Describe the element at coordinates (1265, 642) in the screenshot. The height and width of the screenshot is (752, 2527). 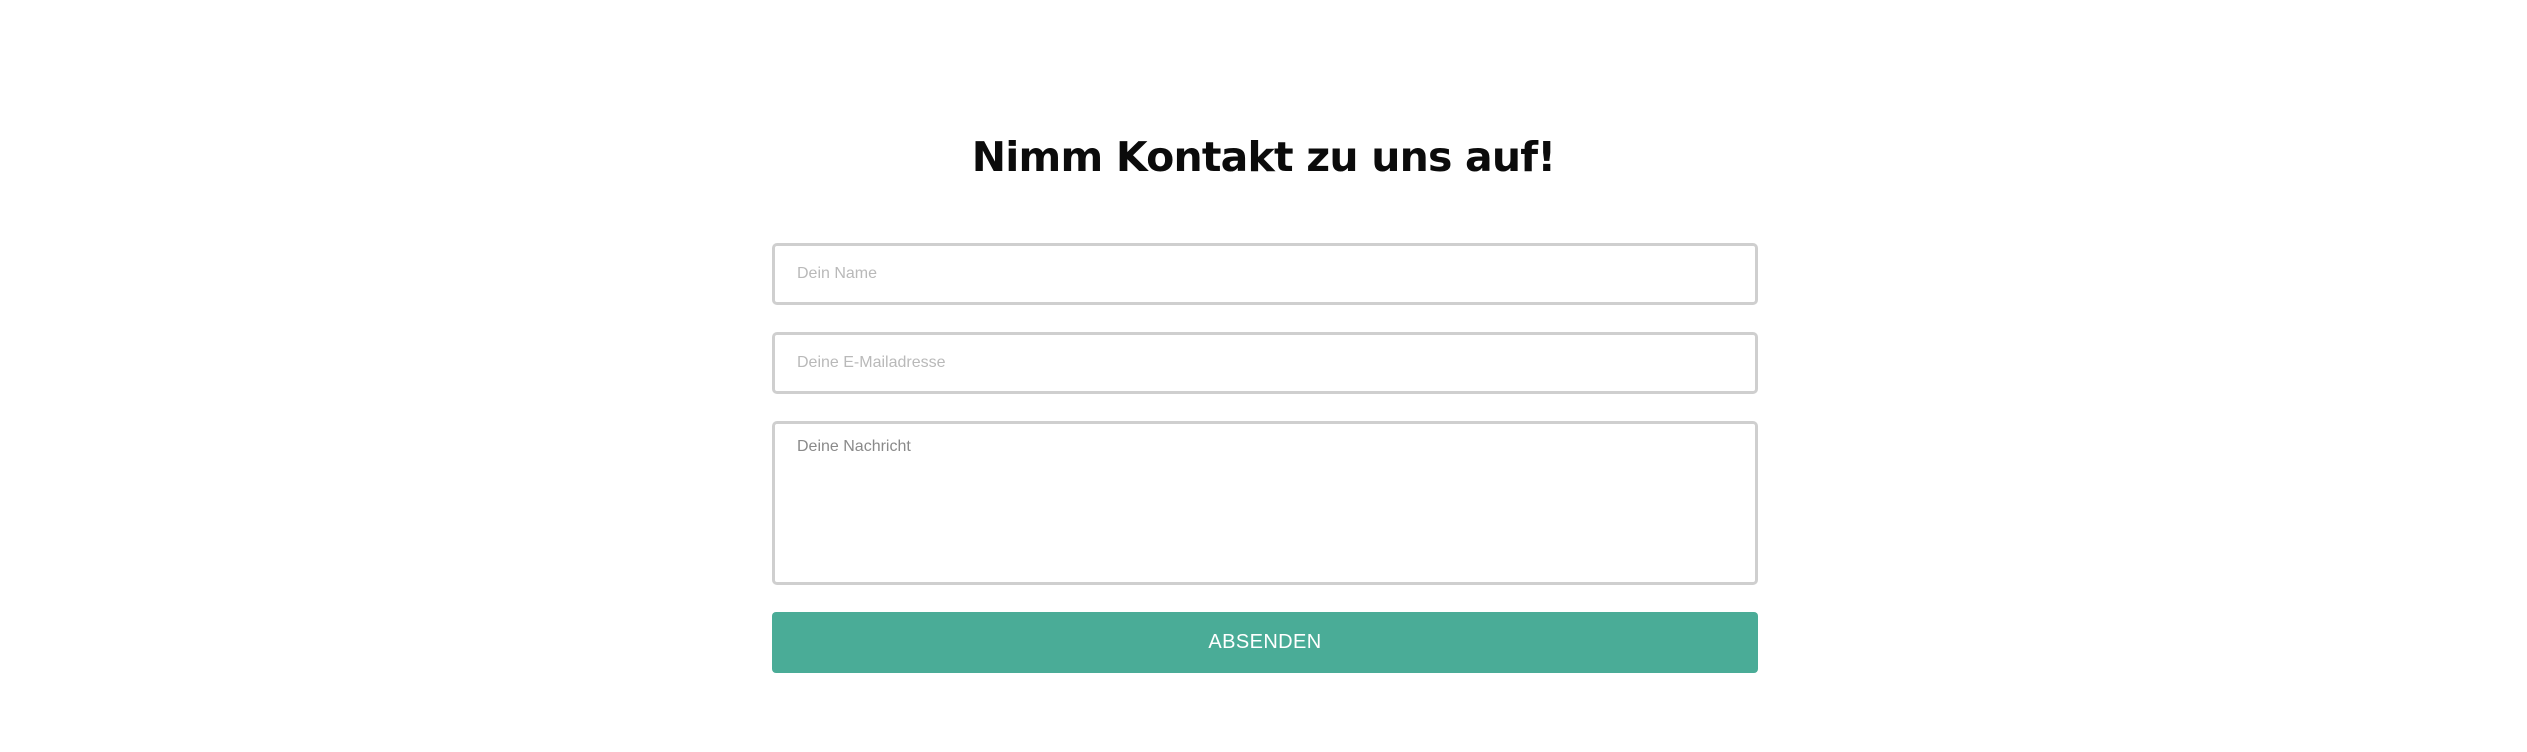
I see `submit-button: ABSENDEN` at that location.